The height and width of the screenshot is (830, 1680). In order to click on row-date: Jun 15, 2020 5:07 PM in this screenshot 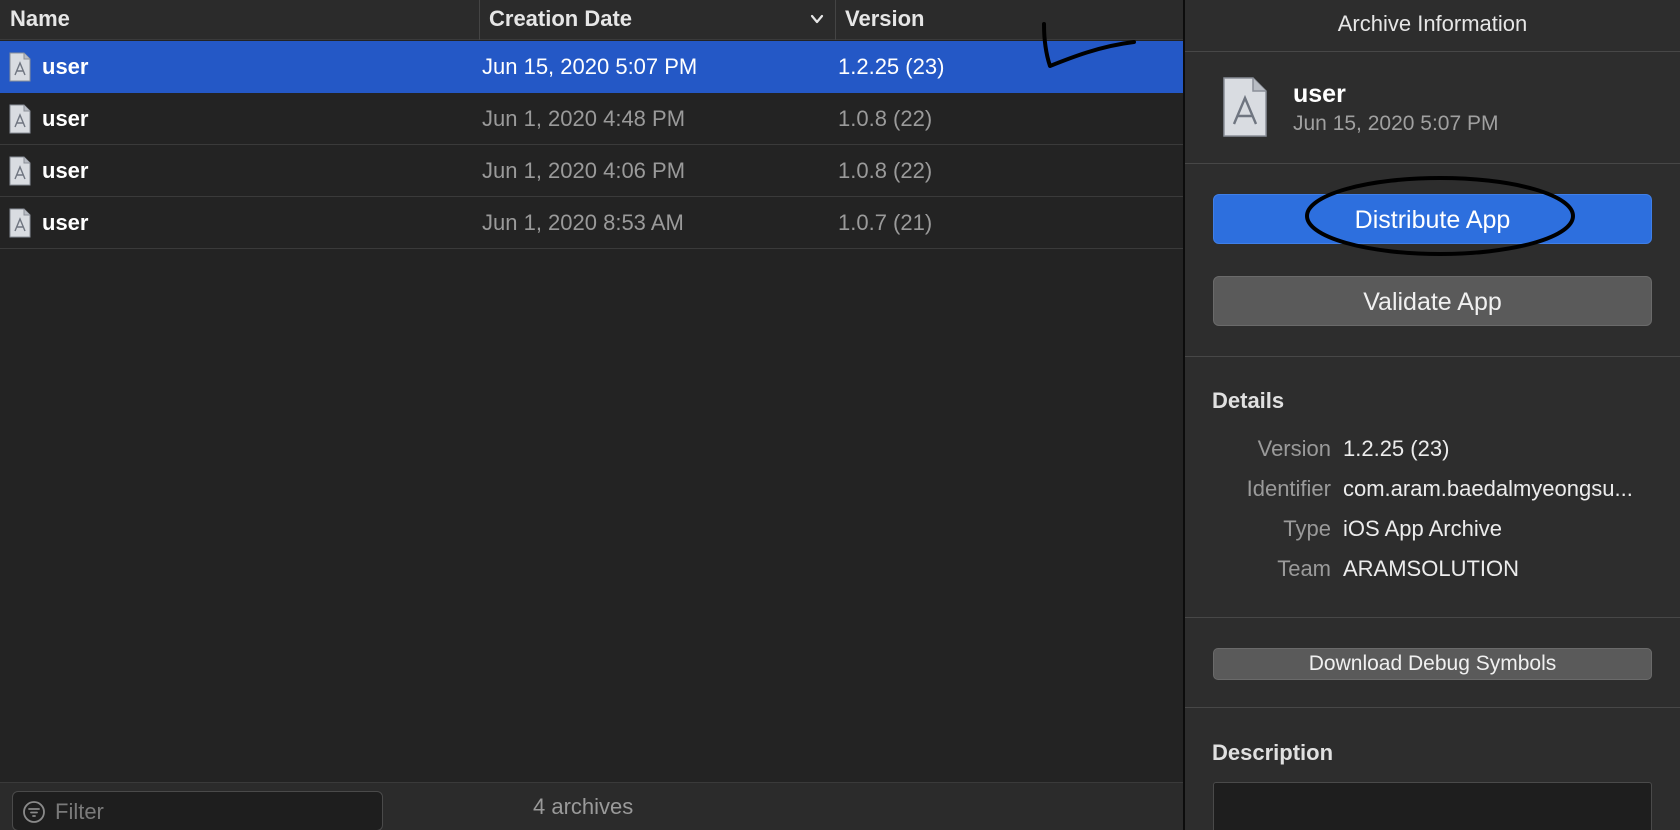, I will do `click(590, 66)`.